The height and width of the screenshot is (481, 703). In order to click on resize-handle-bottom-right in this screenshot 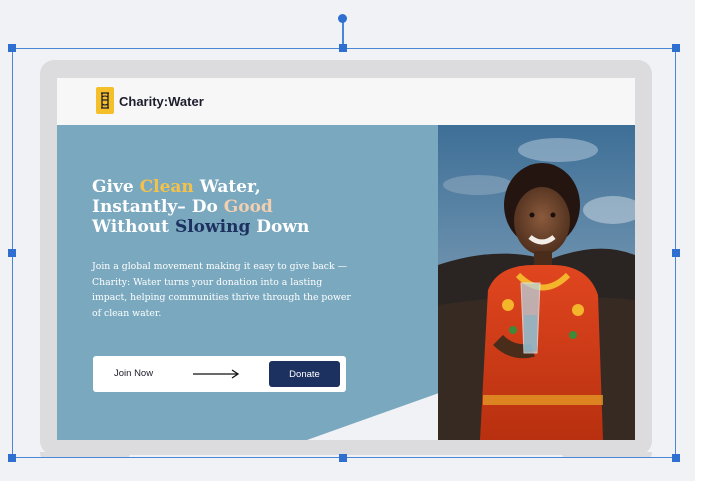, I will do `click(676, 458)`.